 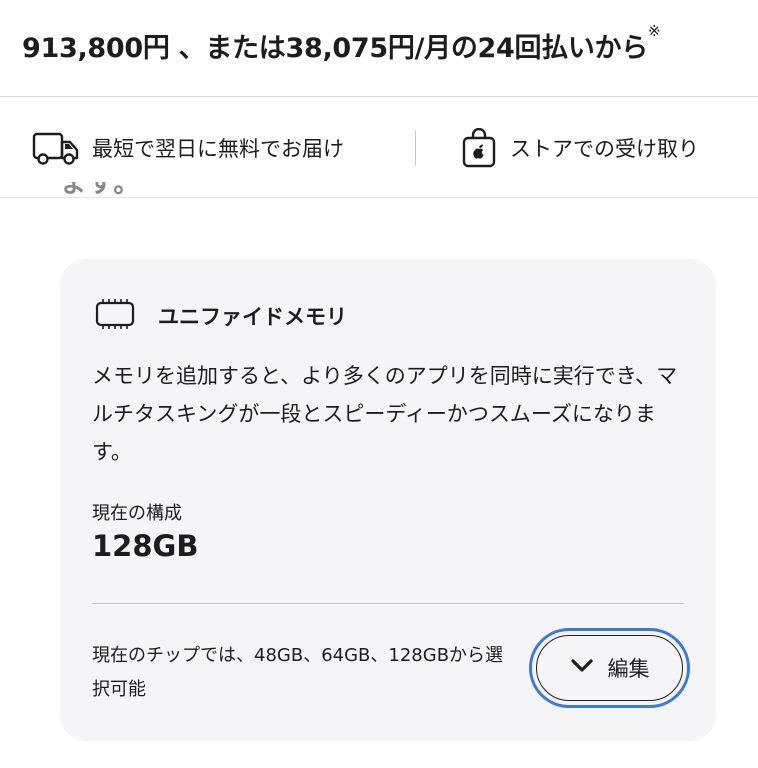 What do you see at coordinates (628, 669) in the screenshot?
I see `edit-label: 編集` at bounding box center [628, 669].